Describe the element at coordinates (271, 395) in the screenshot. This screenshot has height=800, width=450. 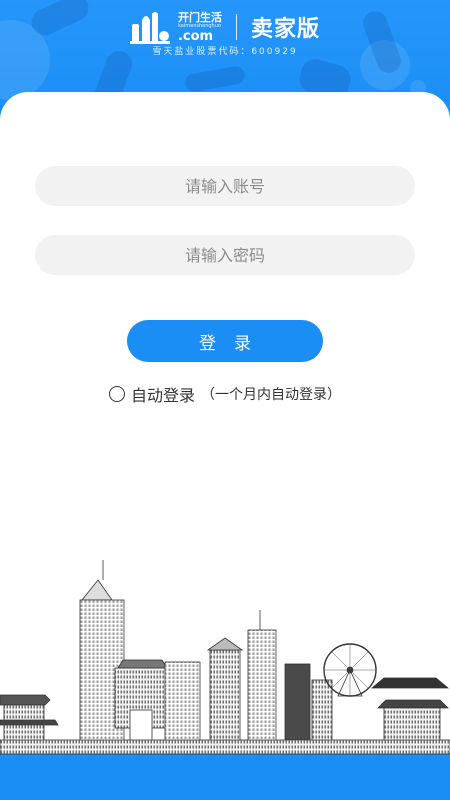
I see `auto-login-hint: （一个月内自动登录）` at that location.